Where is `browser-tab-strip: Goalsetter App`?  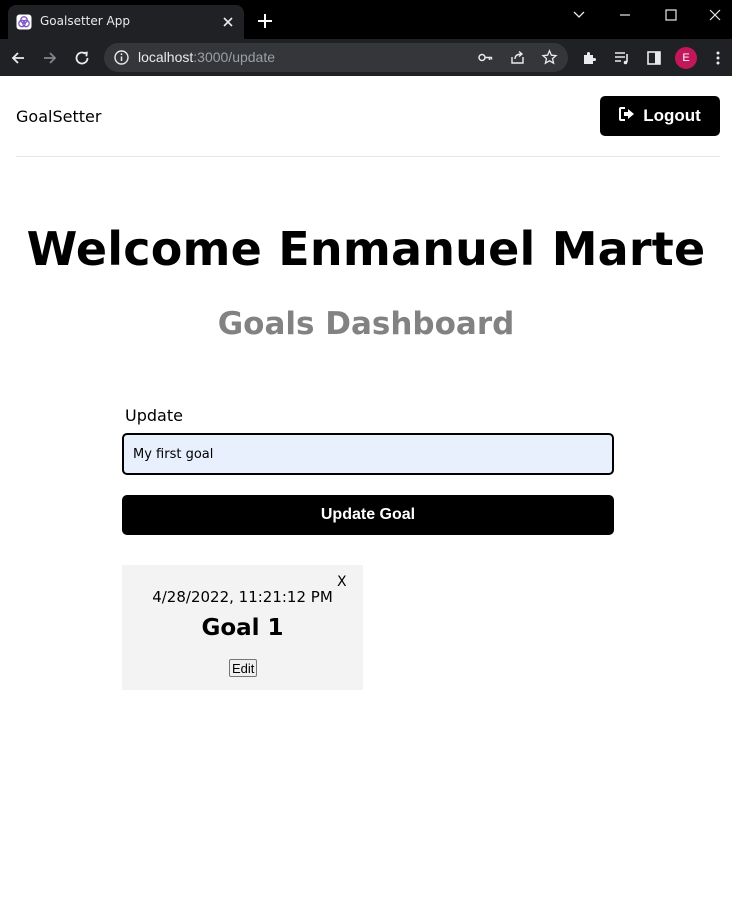
browser-tab-strip: Goalsetter App is located at coordinates (366, 19).